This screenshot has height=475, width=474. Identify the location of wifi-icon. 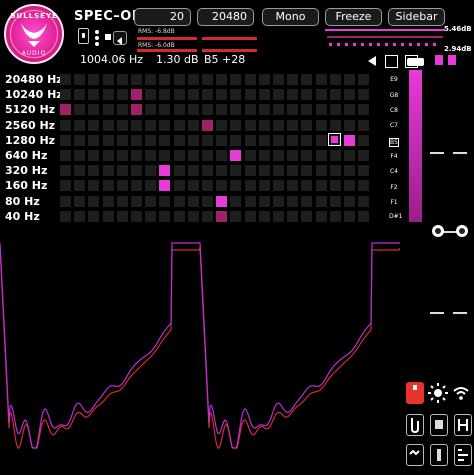
(461, 393).